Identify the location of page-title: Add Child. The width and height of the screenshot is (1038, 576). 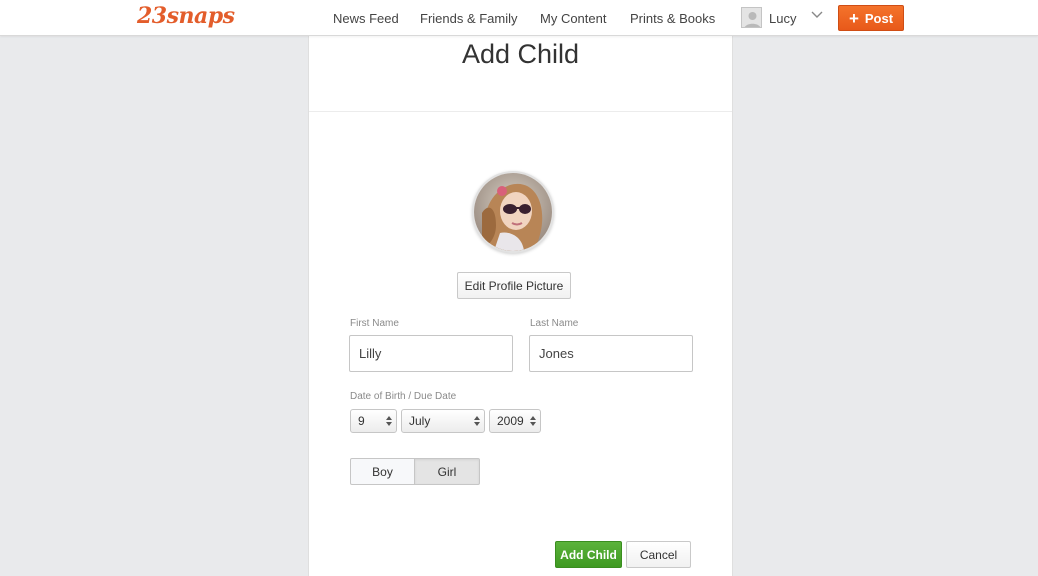
(520, 54).